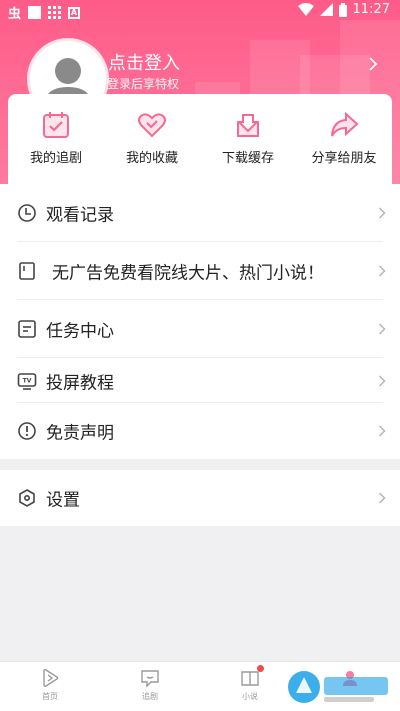 This screenshot has width=400, height=711. I want to click on menu-item-settings: 设置, so click(200, 498).